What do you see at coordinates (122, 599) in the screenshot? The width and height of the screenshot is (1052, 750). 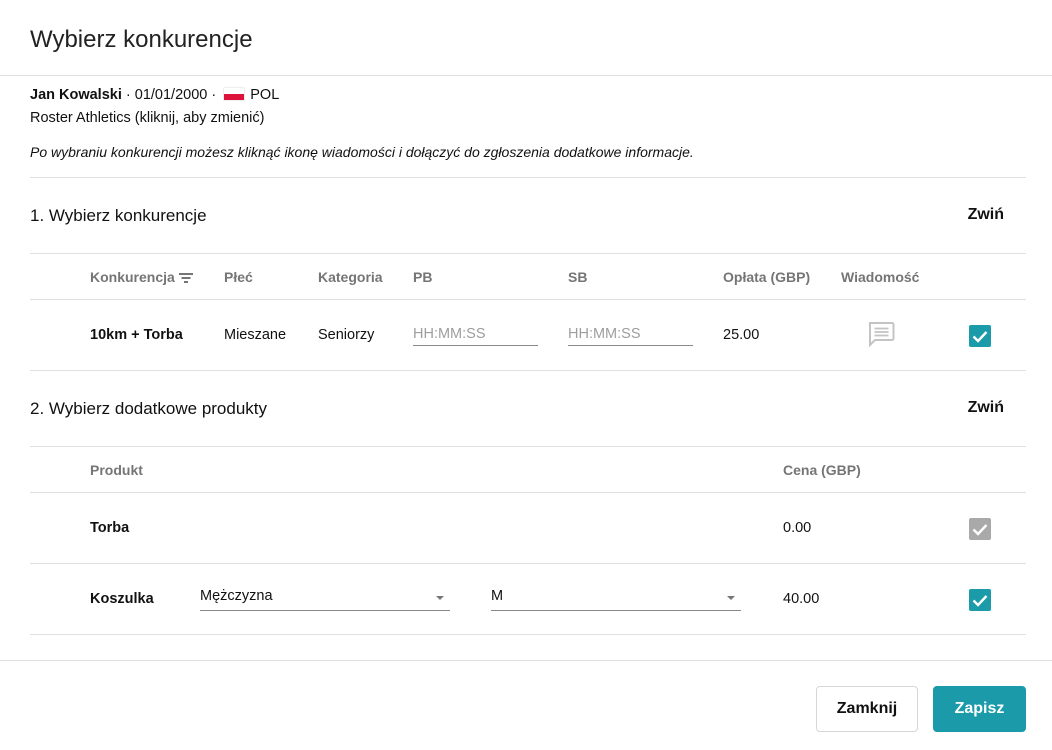 I see `product-name: Koszulka` at bounding box center [122, 599].